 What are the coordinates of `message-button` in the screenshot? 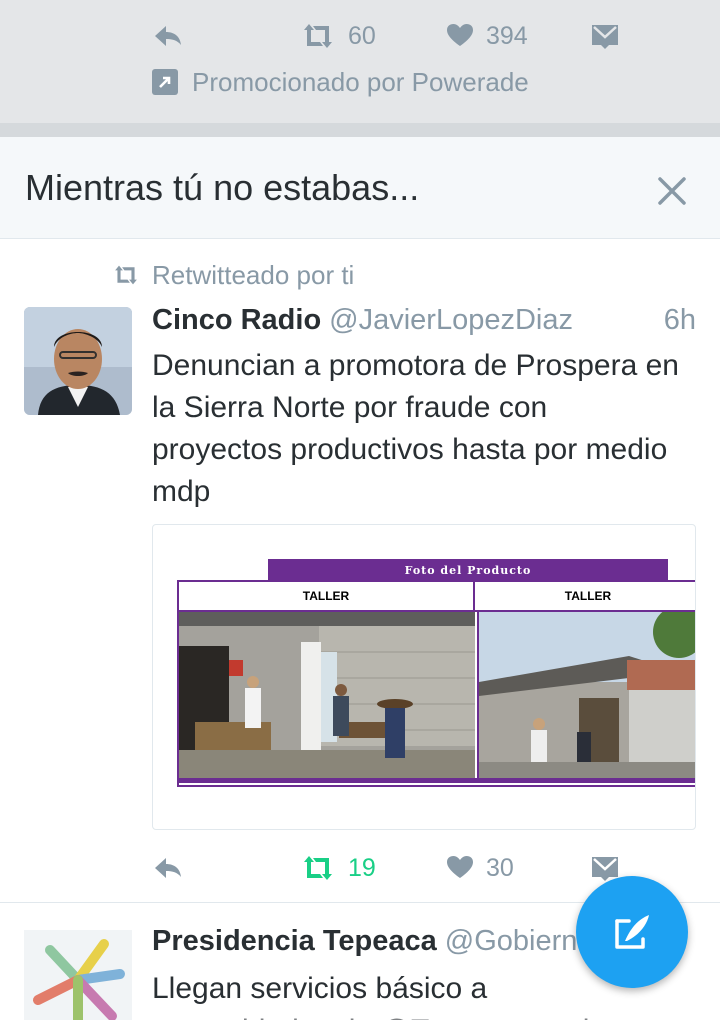 It's located at (605, 36).